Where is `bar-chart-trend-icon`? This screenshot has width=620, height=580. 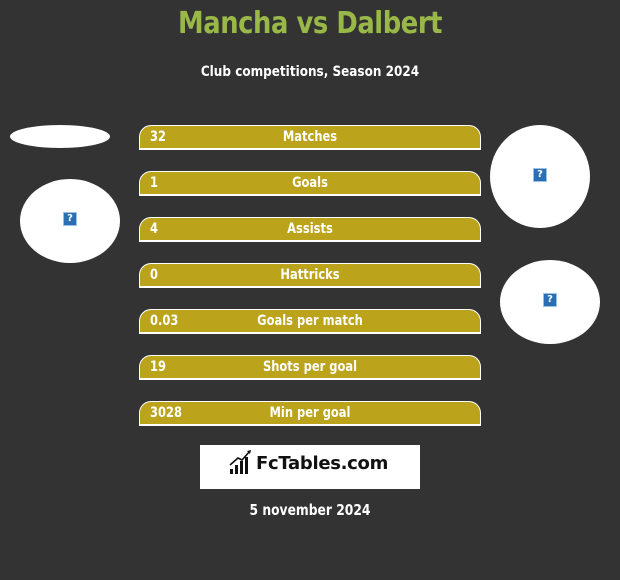
bar-chart-trend-icon is located at coordinates (240, 462).